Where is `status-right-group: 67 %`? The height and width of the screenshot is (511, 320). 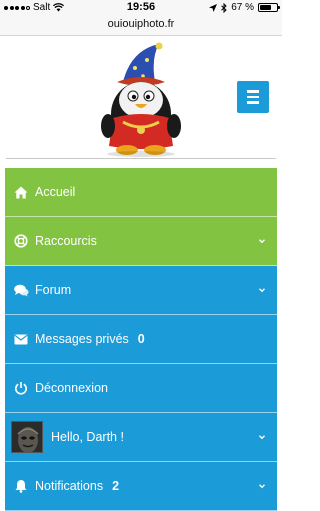
status-right-group: 67 % is located at coordinates (244, 7).